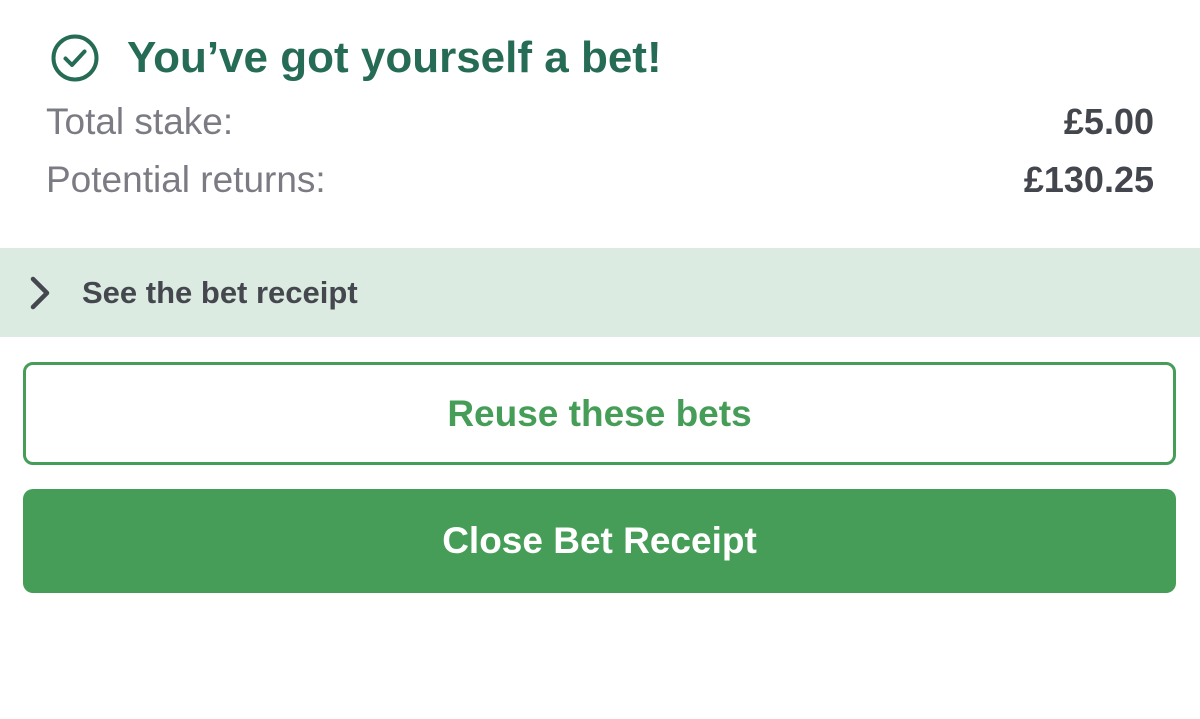 Image resolution: width=1200 pixels, height=719 pixels. I want to click on total-stake-value: £5.00, so click(1108, 121).